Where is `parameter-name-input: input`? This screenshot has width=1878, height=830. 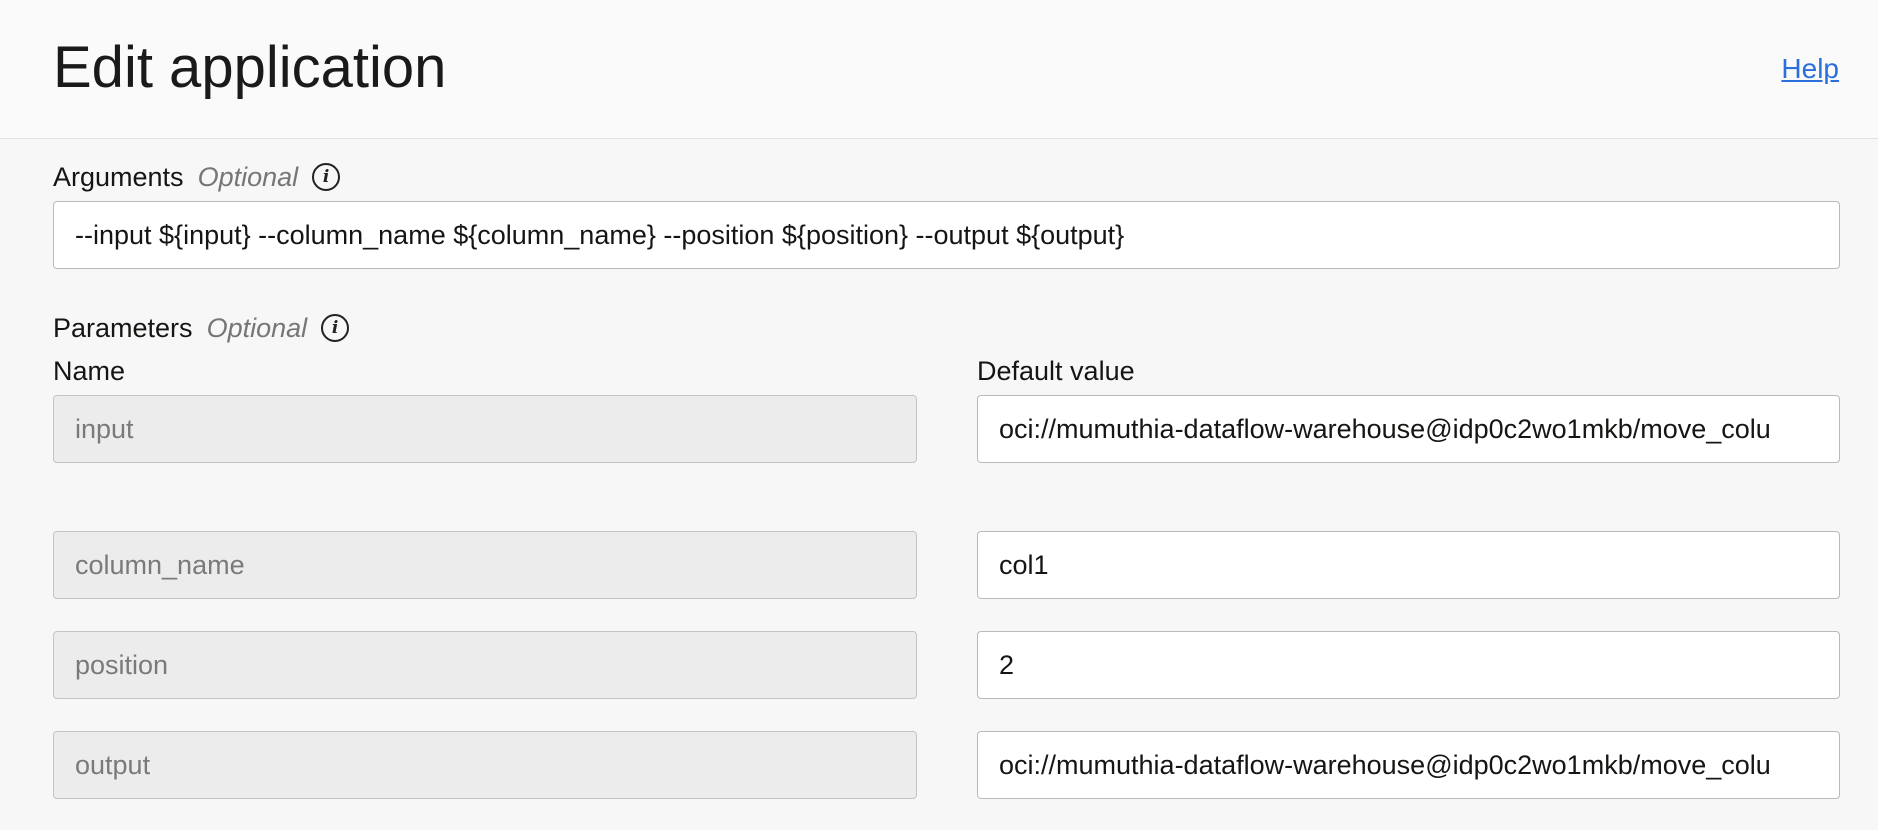 parameter-name-input: input is located at coordinates (485, 429).